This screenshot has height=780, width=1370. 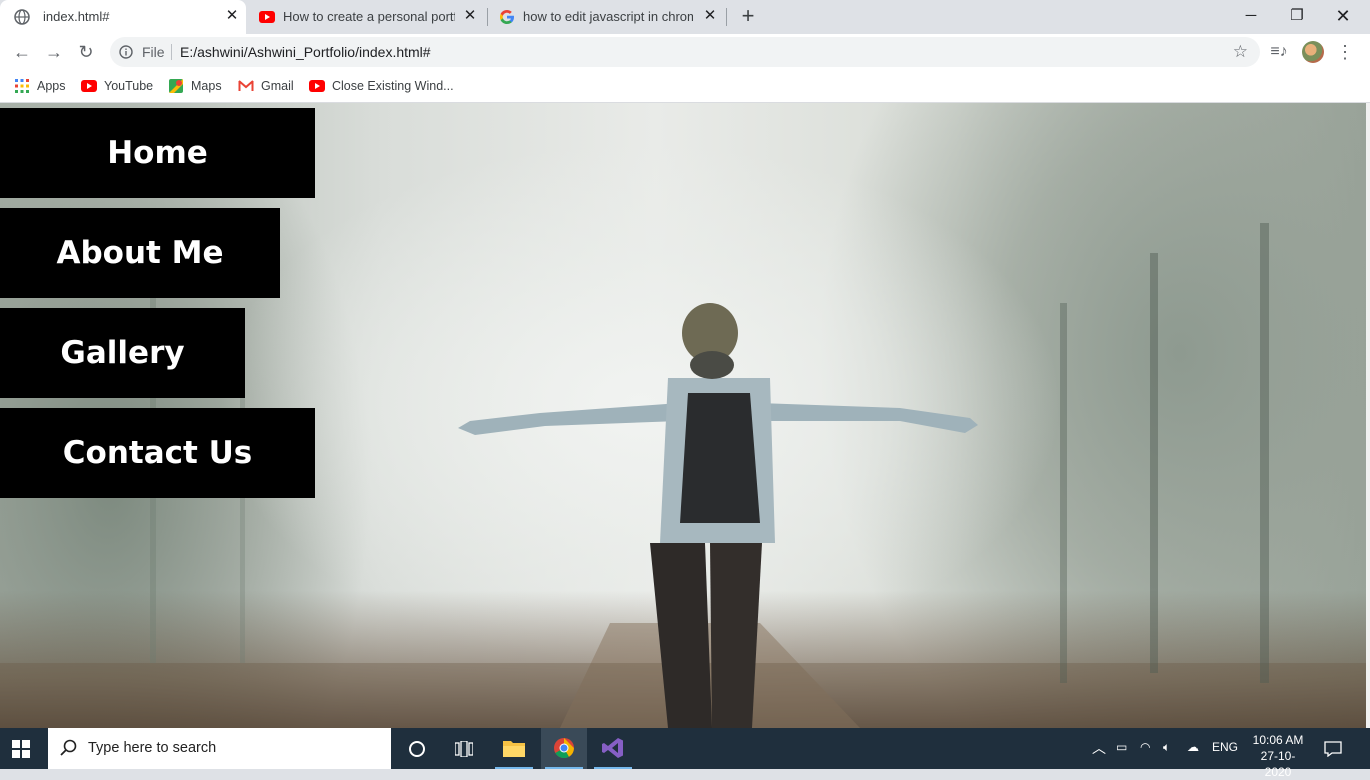 What do you see at coordinates (54, 52) in the screenshot?
I see `forward-button: →` at bounding box center [54, 52].